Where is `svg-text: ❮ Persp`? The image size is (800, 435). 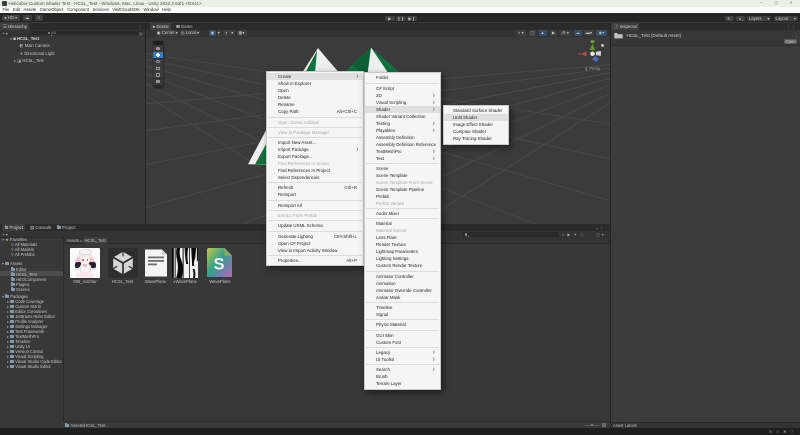 svg-text: ❮ Persp is located at coordinates (593, 68).